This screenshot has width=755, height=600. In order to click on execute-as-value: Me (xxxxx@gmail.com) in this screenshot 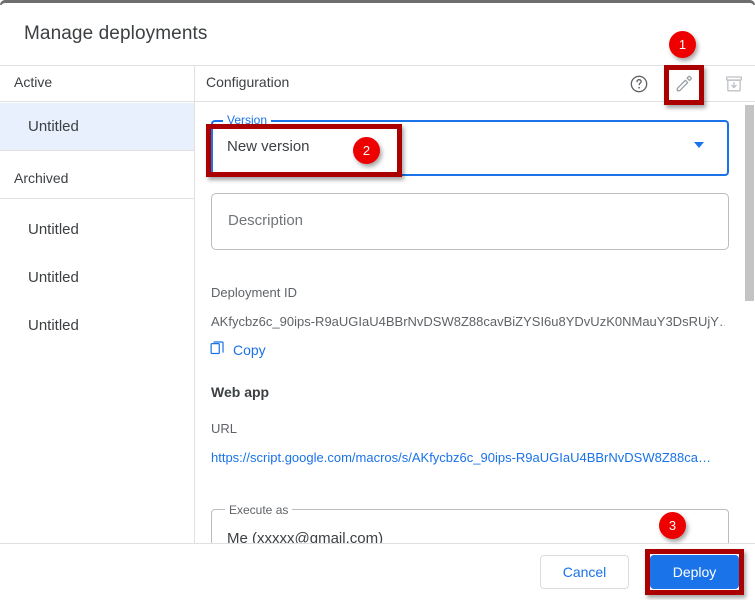, I will do `click(305, 536)`.